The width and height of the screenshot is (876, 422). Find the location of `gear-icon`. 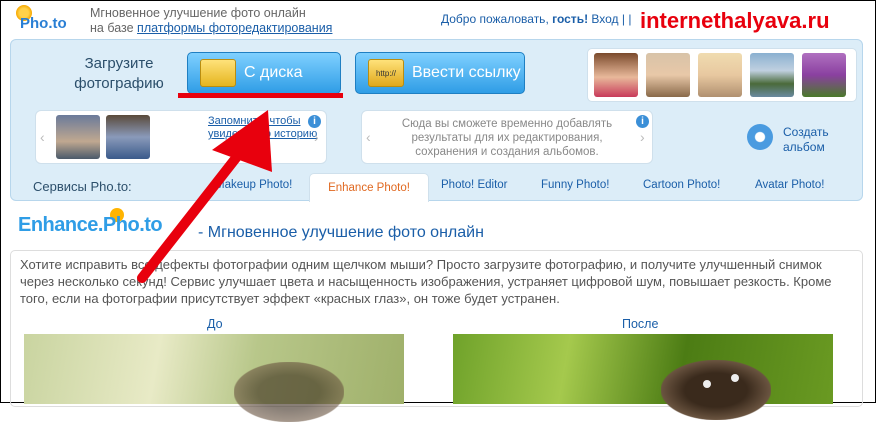

gear-icon is located at coordinates (760, 137).